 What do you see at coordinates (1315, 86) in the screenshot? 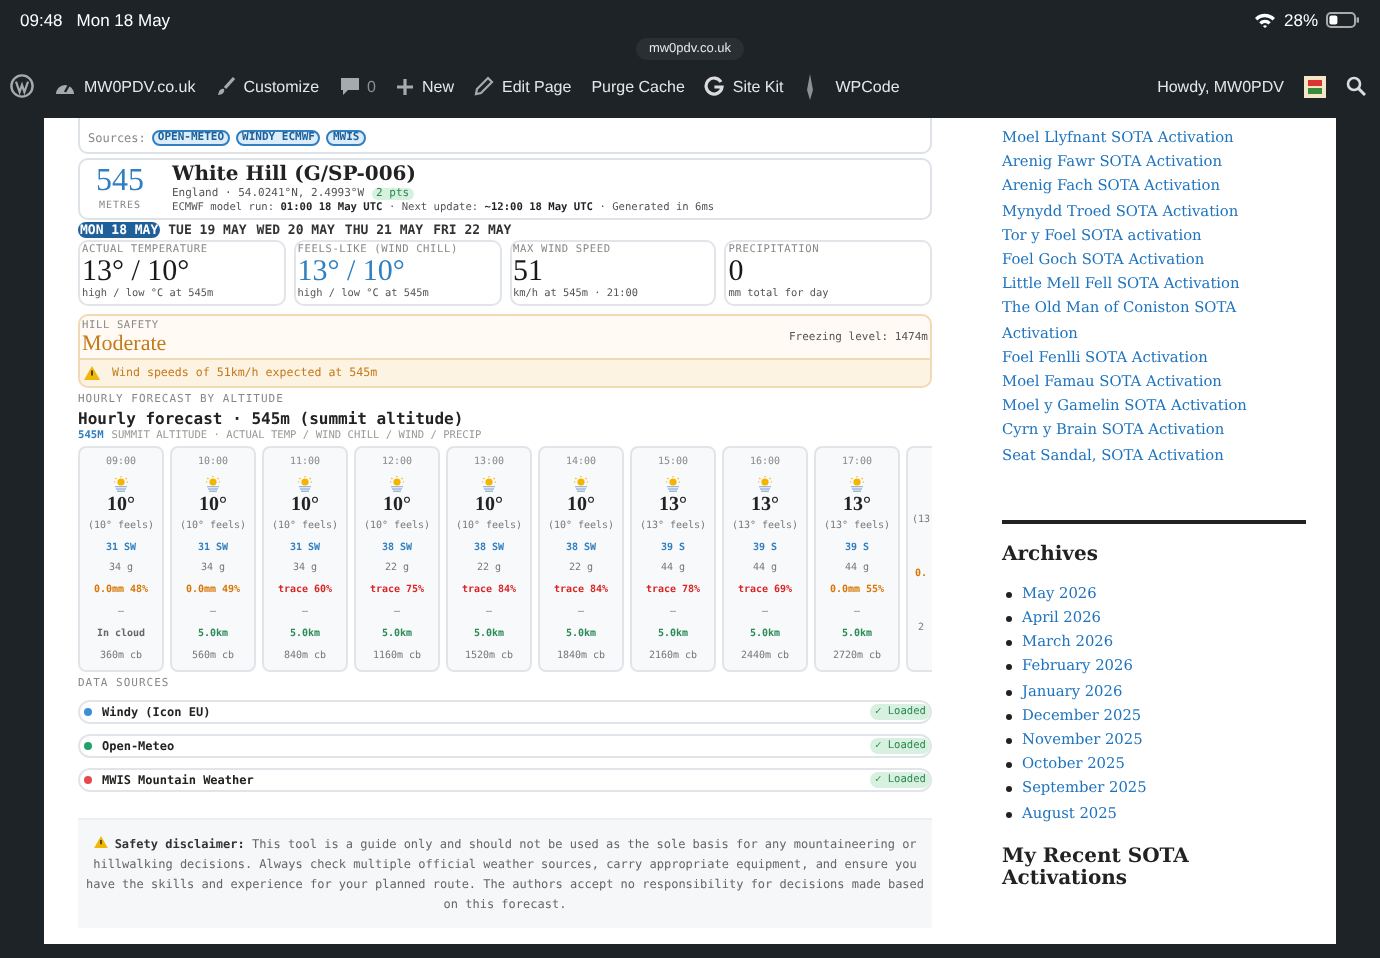
I see `avatar-icon` at bounding box center [1315, 86].